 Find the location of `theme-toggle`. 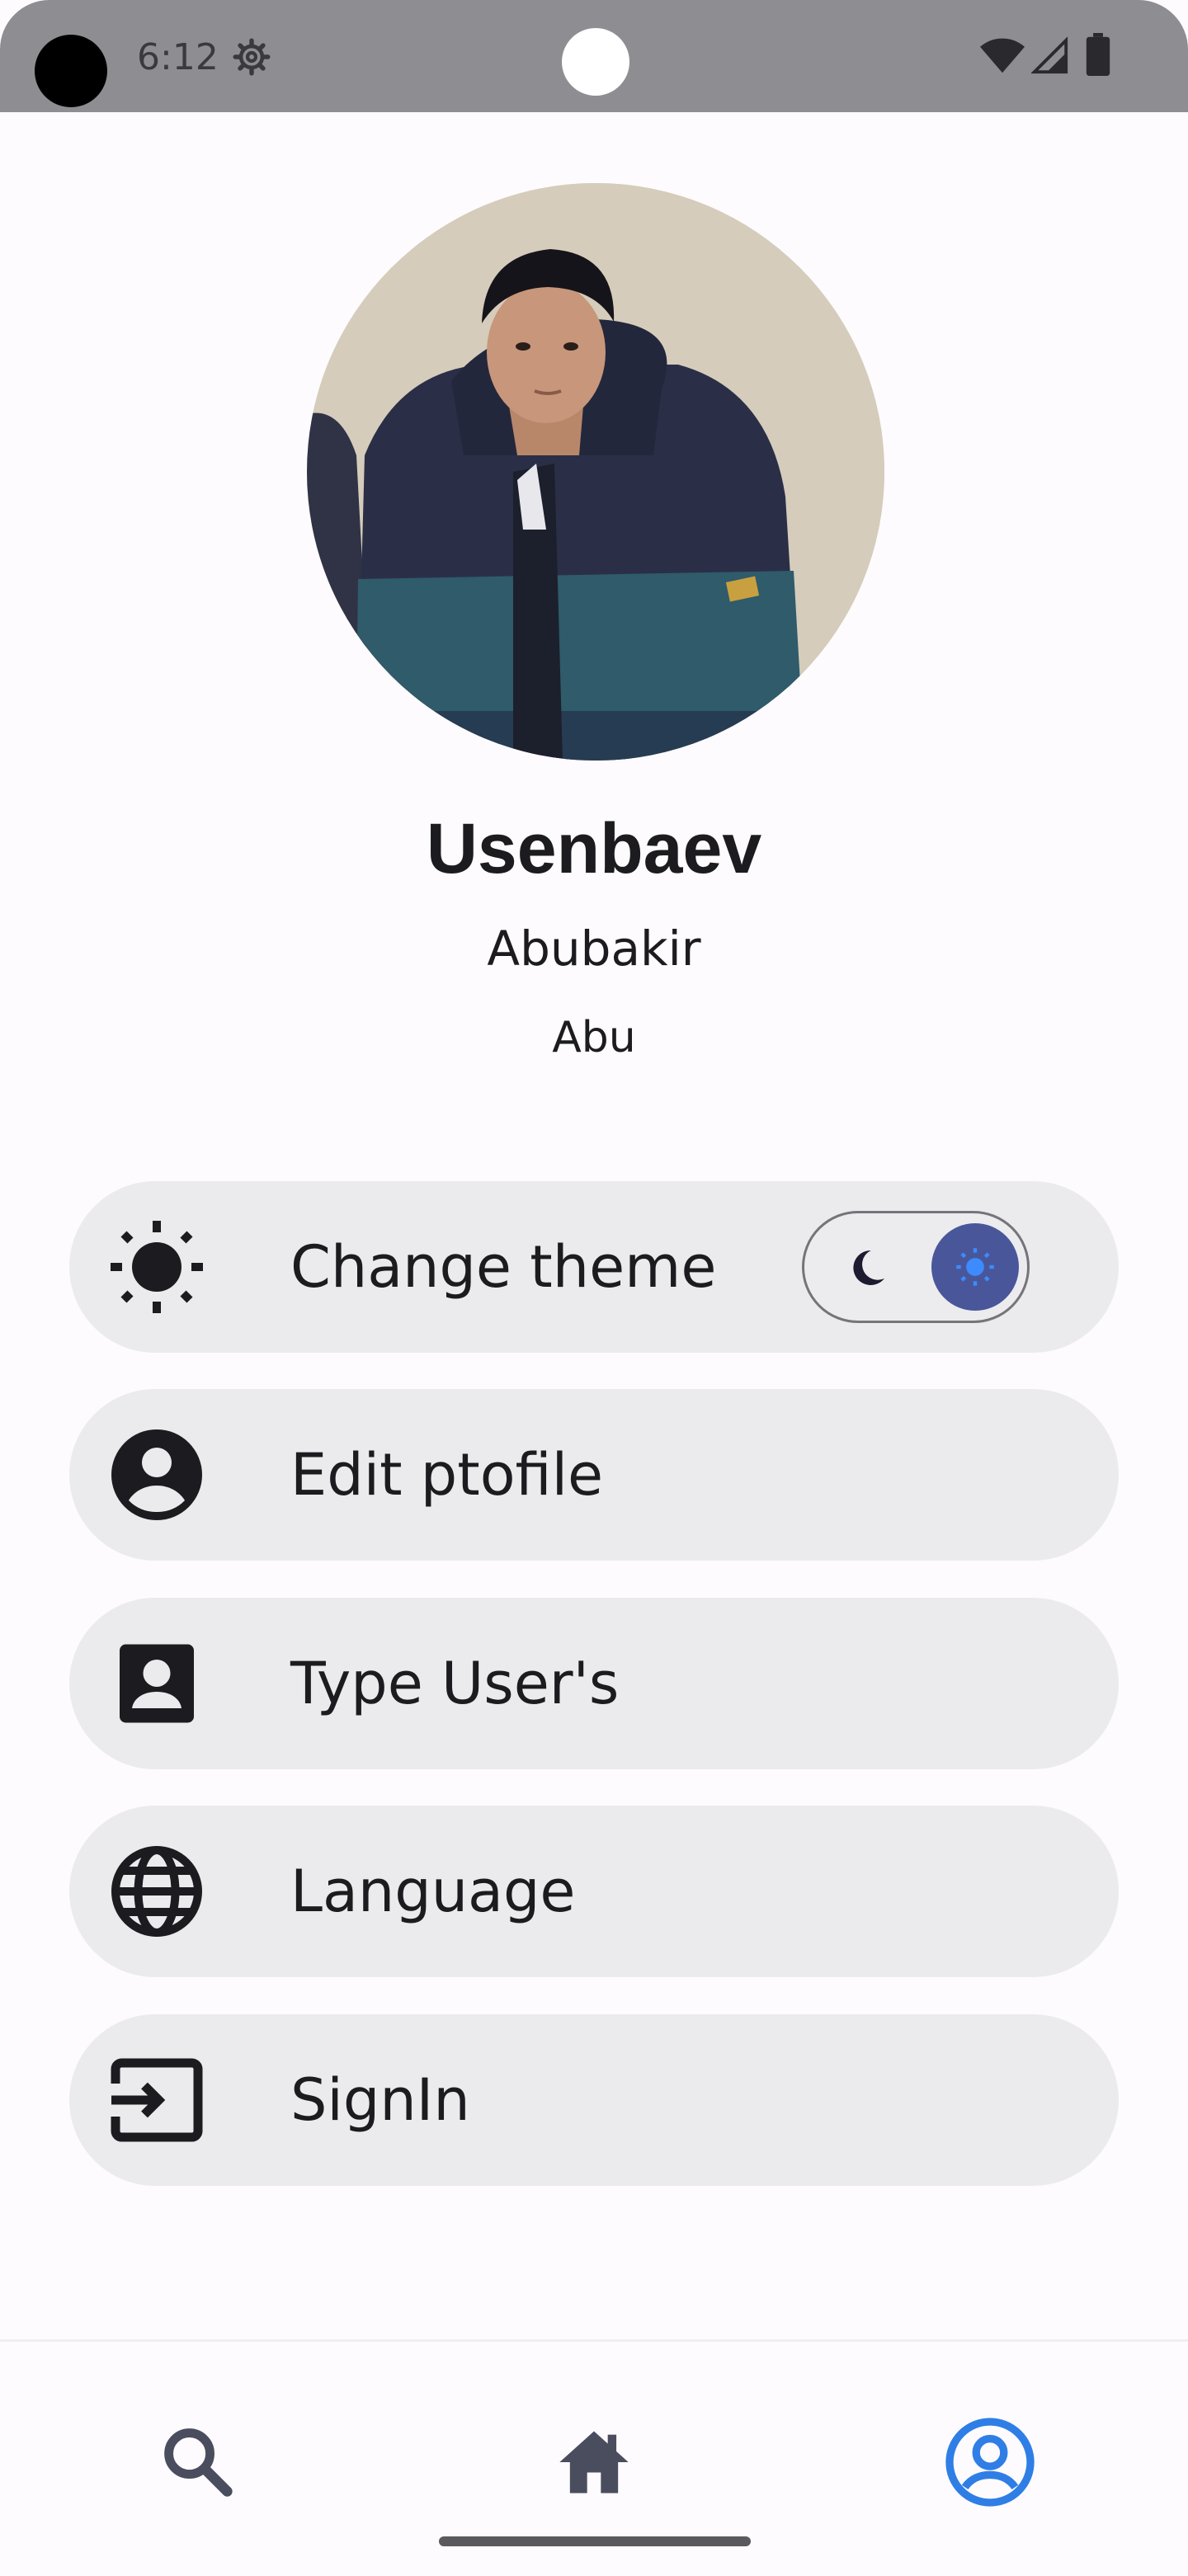

theme-toggle is located at coordinates (916, 1267).